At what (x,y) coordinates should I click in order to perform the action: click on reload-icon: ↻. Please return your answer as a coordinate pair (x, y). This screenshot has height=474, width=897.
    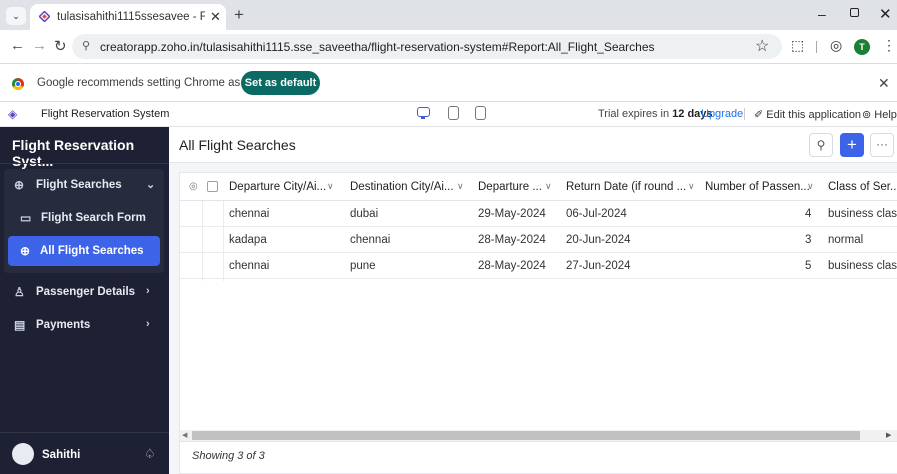
    Looking at the image, I should click on (60, 46).